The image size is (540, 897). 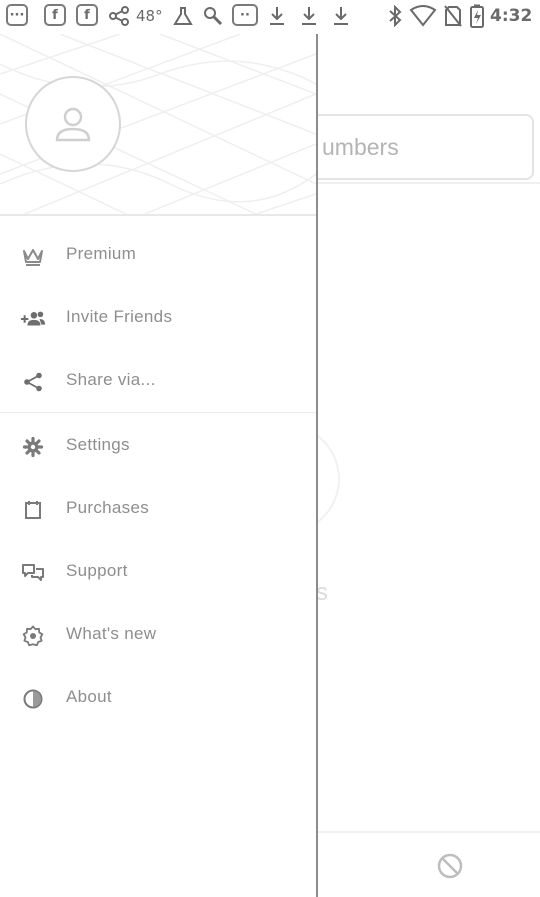 I want to click on clock-text: 4:32, so click(x=511, y=16).